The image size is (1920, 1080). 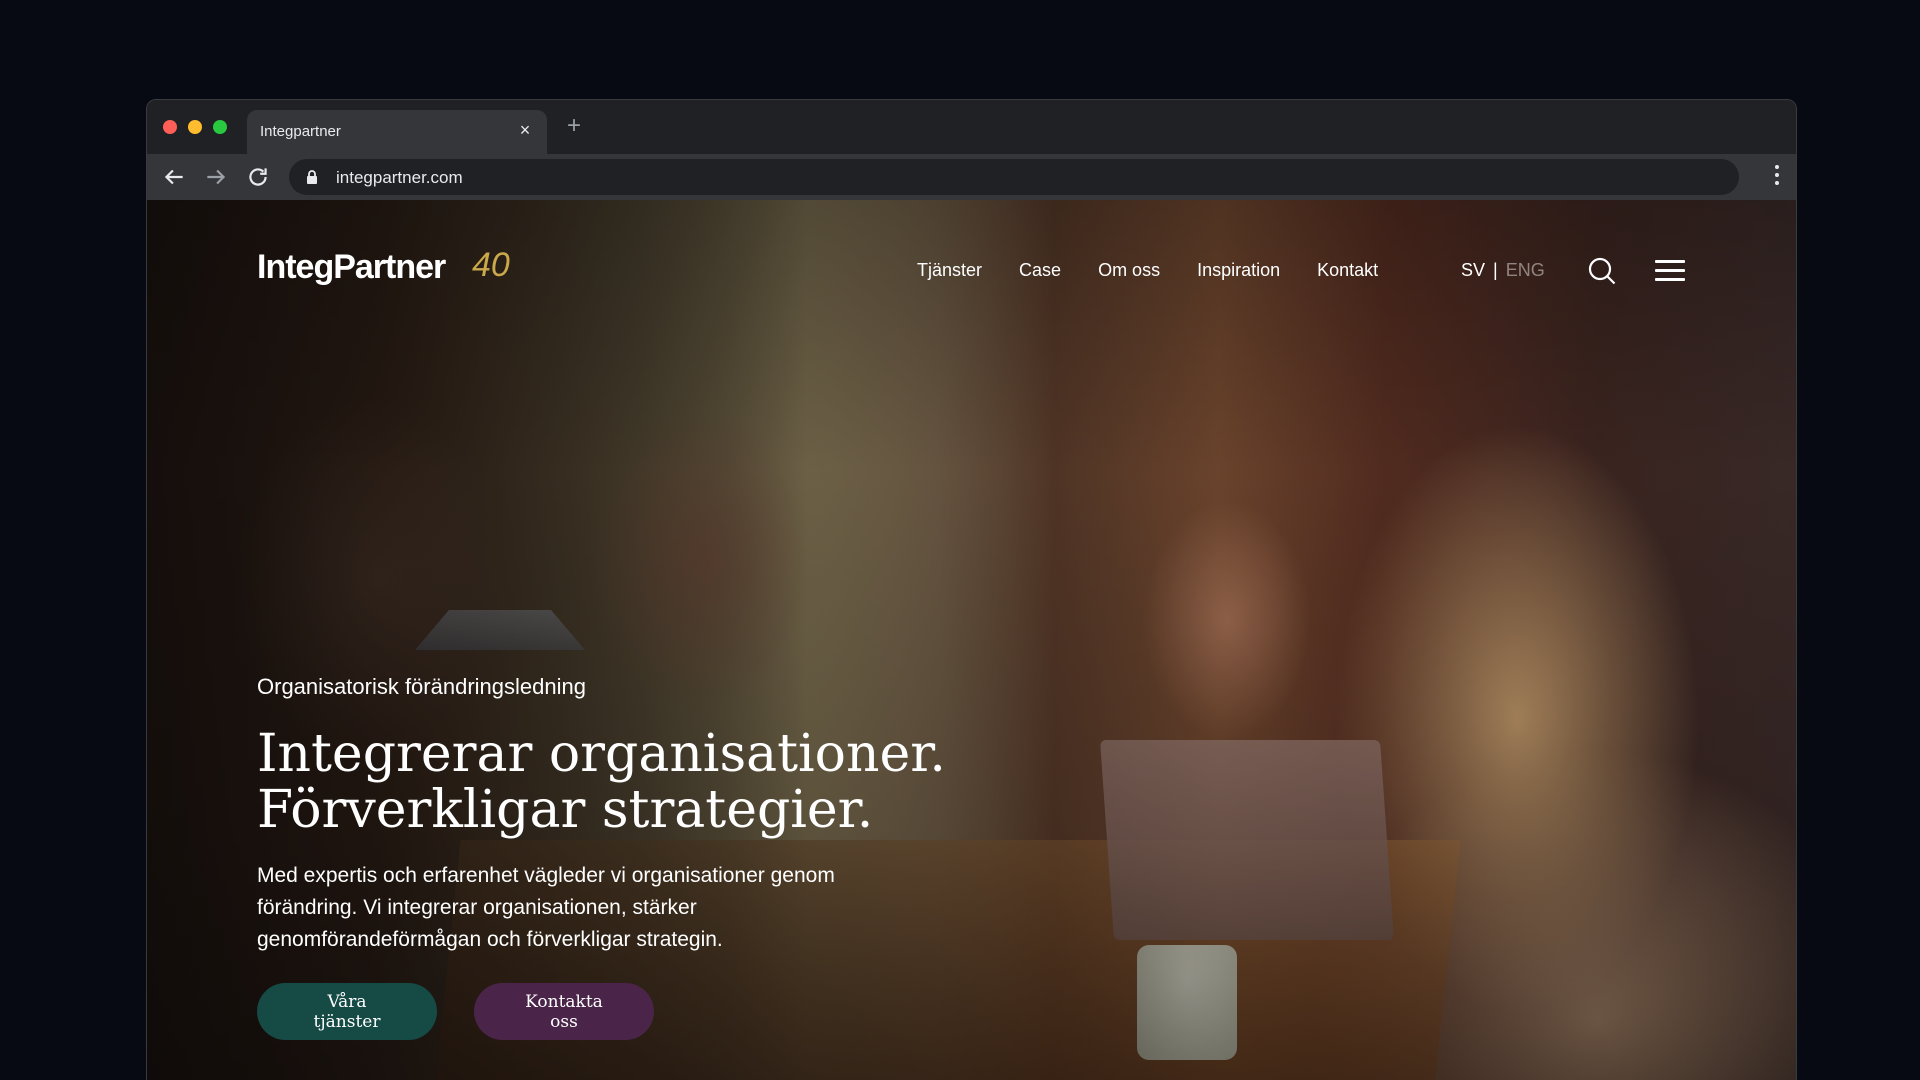 I want to click on main-nav: Tjänster Case Om oss Inspiration Kontakt, so click(x=1147, y=270).